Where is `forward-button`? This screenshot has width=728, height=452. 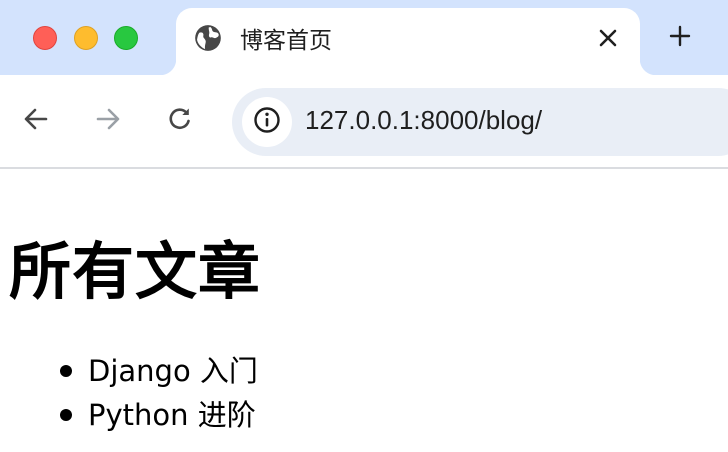
forward-button is located at coordinates (108, 121).